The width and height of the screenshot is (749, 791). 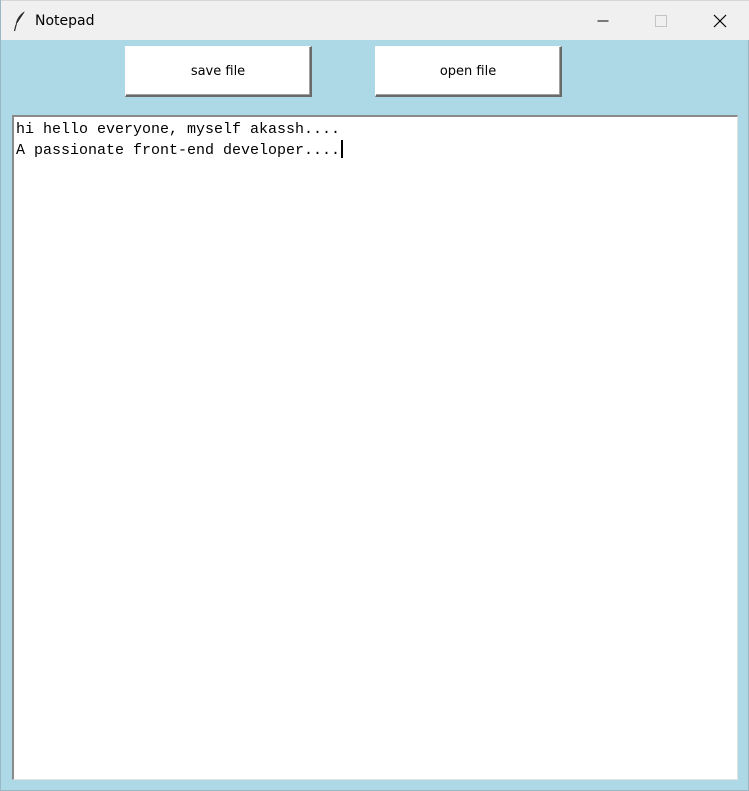 I want to click on close-icon, so click(x=720, y=21).